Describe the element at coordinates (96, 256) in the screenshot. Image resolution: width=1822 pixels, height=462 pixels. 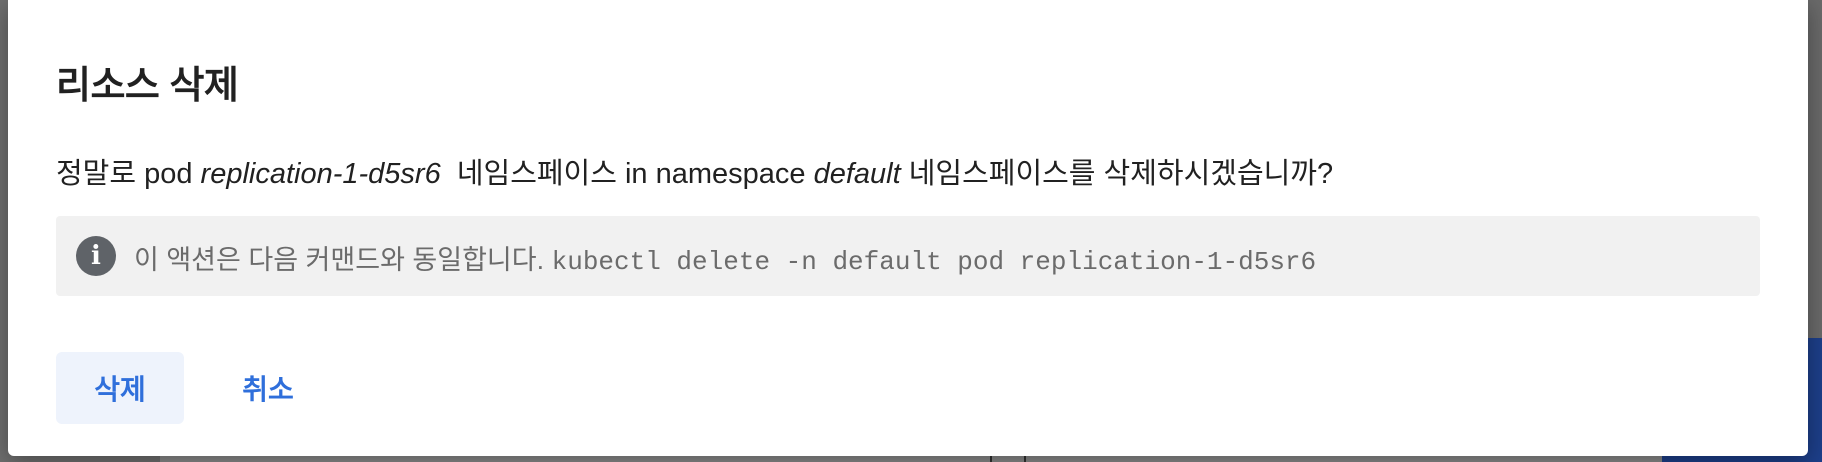
I see `info-icon: i` at that location.